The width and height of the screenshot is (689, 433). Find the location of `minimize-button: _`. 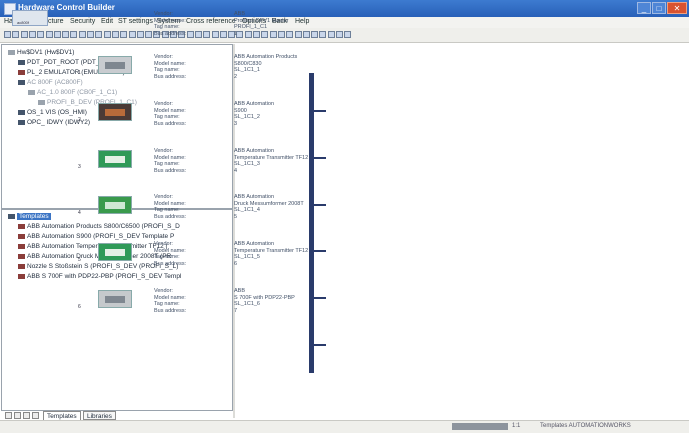

minimize-button: _ is located at coordinates (644, 8).